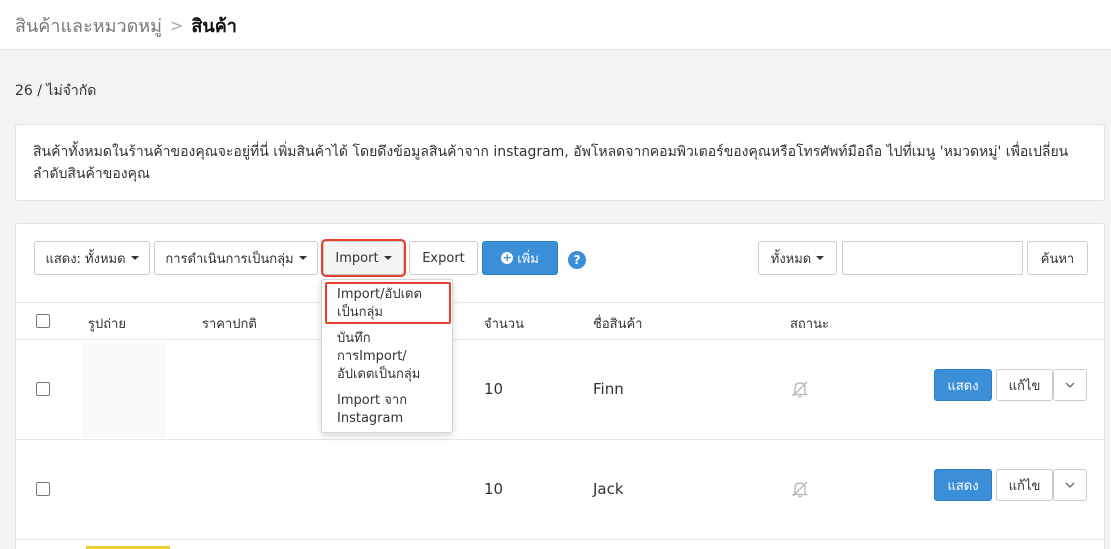 This screenshot has width=1111, height=549. I want to click on breadcrumb: สินค้าและหมวดหมู่ > สินค้า, so click(126, 25).